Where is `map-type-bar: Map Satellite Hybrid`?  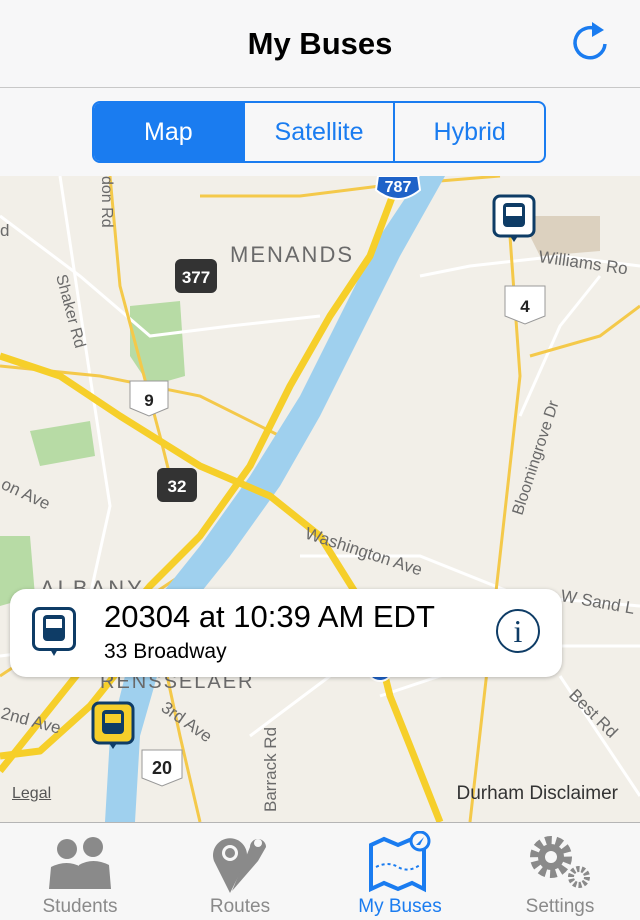 map-type-bar: Map Satellite Hybrid is located at coordinates (320, 132).